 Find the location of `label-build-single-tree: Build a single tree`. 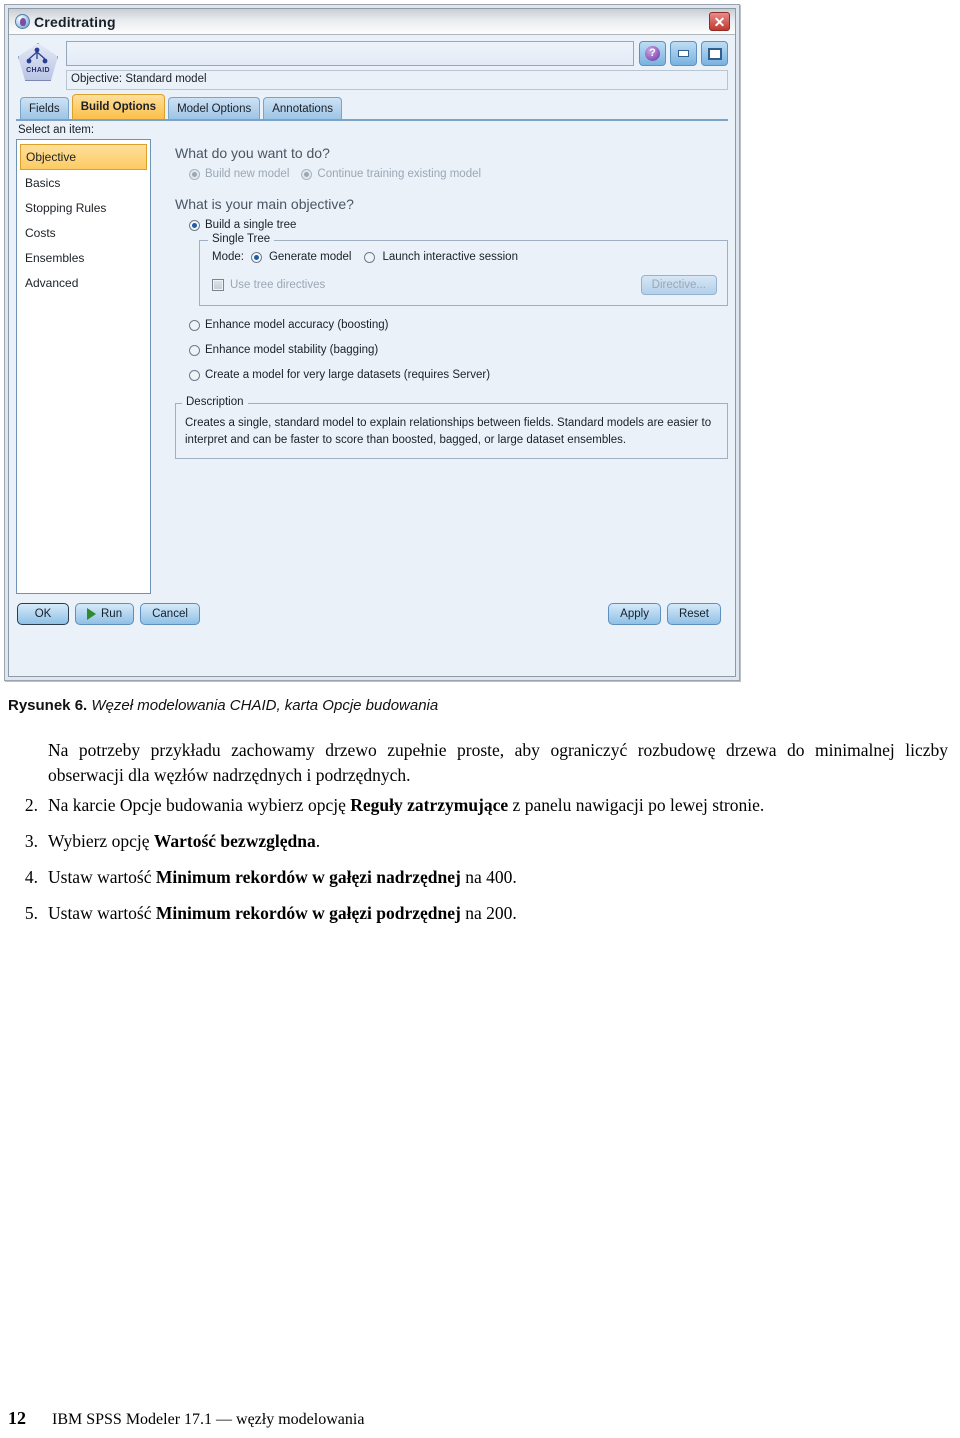

label-build-single-tree: Build a single tree is located at coordinates (251, 225).